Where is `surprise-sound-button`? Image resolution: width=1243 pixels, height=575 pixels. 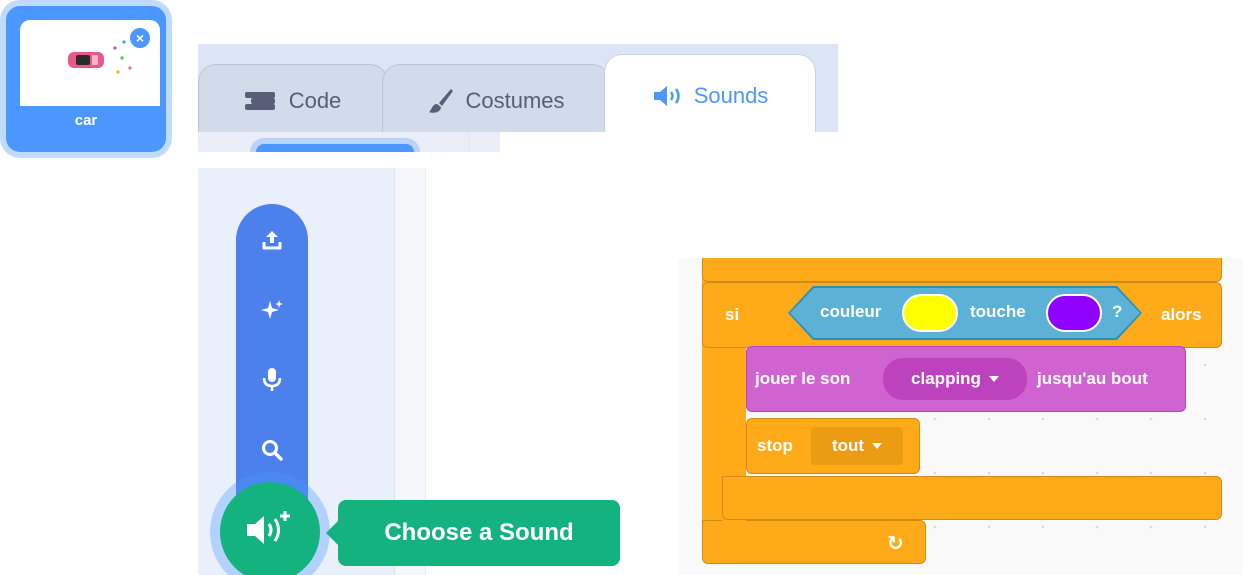
surprise-sound-button is located at coordinates (272, 312).